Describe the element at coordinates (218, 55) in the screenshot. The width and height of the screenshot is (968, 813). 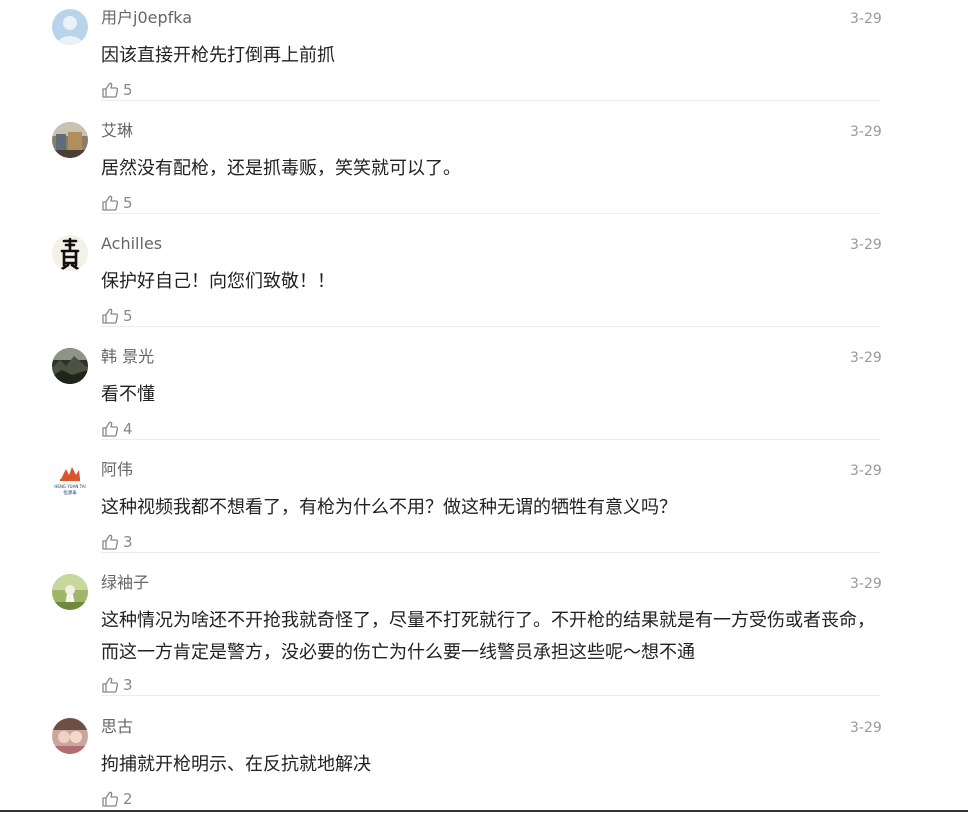
I see `comment-text: 因该直接开枪先打倒再上前抓` at that location.